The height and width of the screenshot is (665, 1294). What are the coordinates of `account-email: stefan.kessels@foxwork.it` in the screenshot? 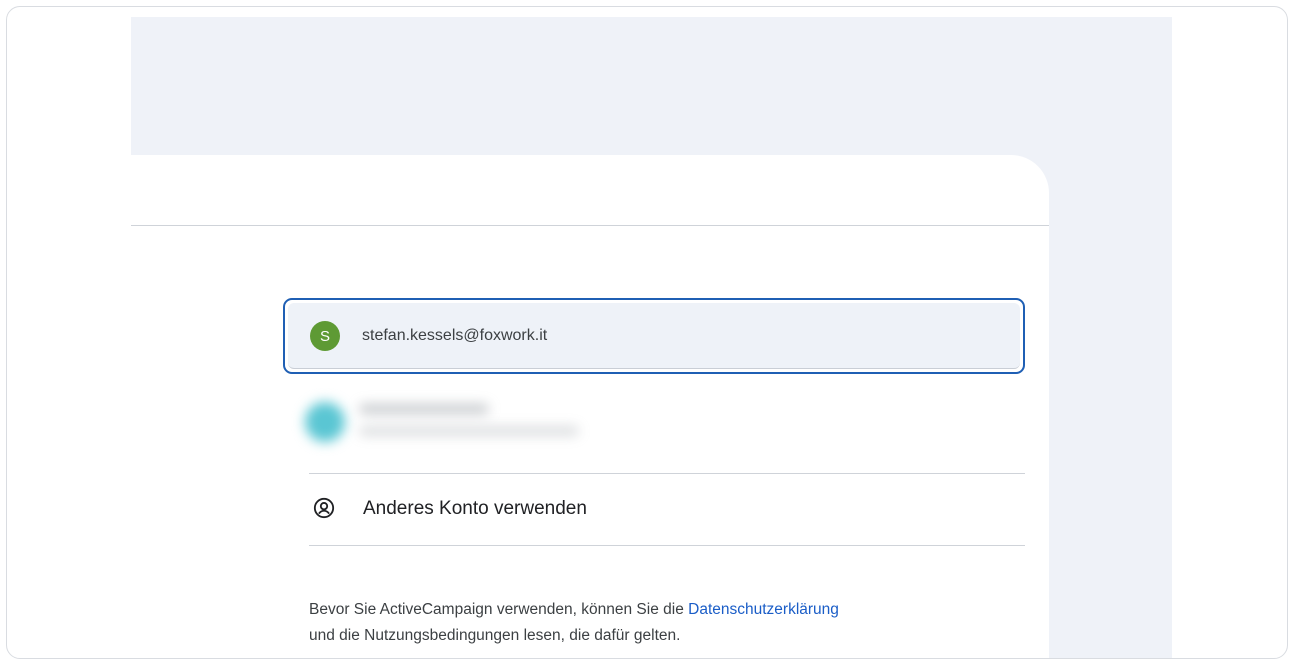 It's located at (455, 335).